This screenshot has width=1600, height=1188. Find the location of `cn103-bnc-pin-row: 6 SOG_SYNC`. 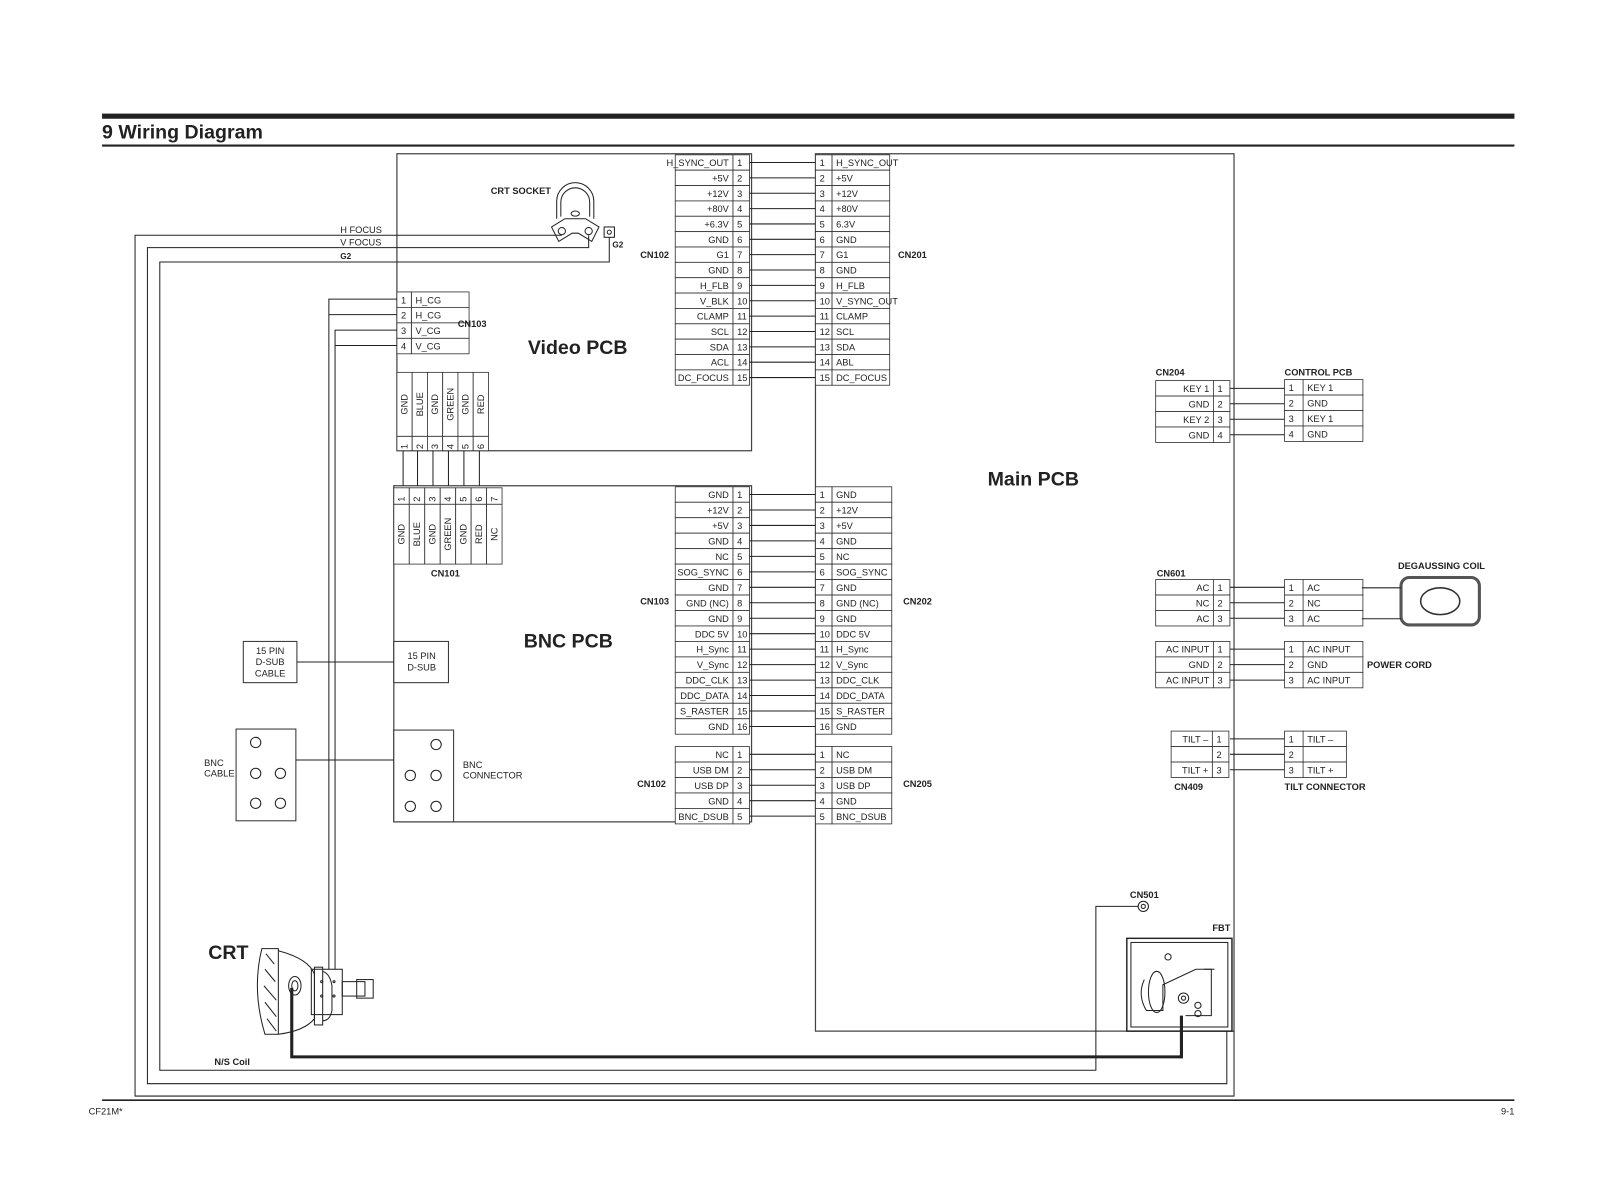

cn103-bnc-pin-row: 6 SOG_SYNC is located at coordinates (712, 571).